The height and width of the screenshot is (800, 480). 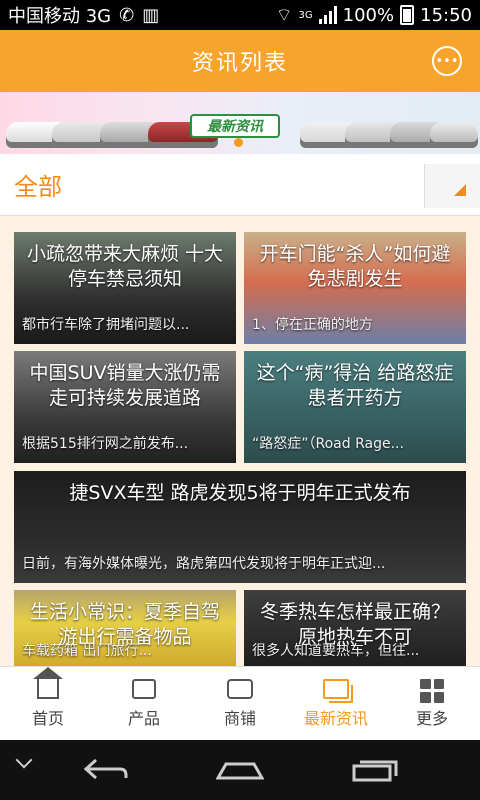 What do you see at coordinates (144, 703) in the screenshot?
I see `nav-item-products: 产品` at bounding box center [144, 703].